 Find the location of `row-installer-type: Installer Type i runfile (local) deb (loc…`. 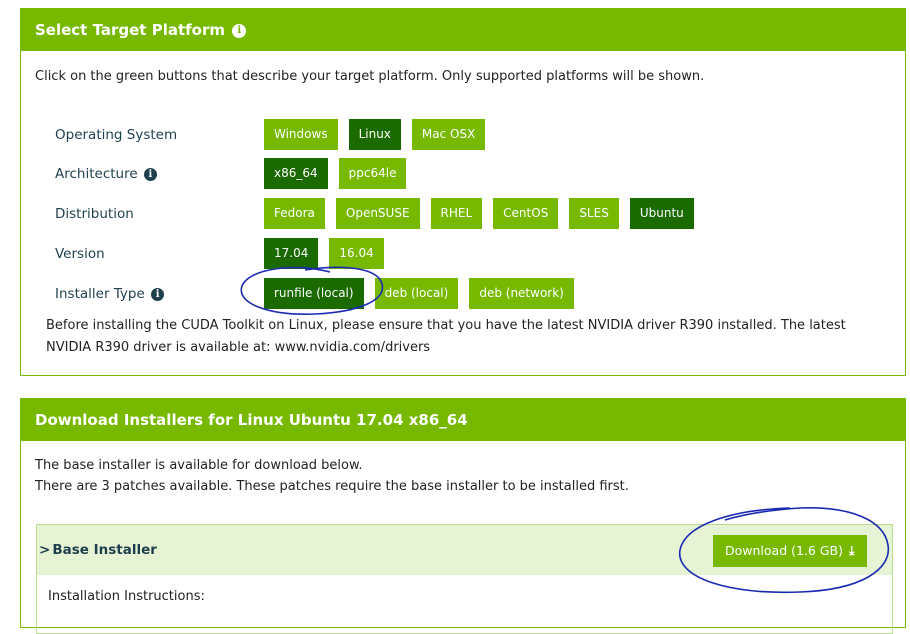

row-installer-type: Installer Type i runfile (local) deb (loc… is located at coordinates (475, 294).